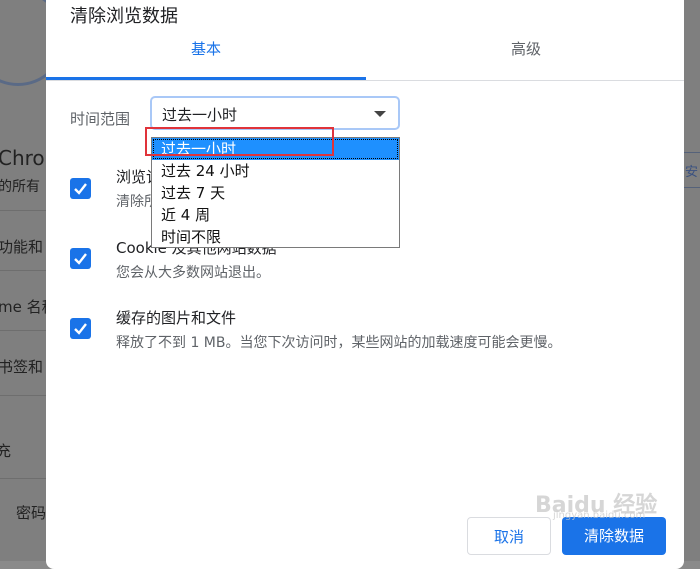 The image size is (700, 569). I want to click on bg-text-5: 书签和, so click(22, 367).